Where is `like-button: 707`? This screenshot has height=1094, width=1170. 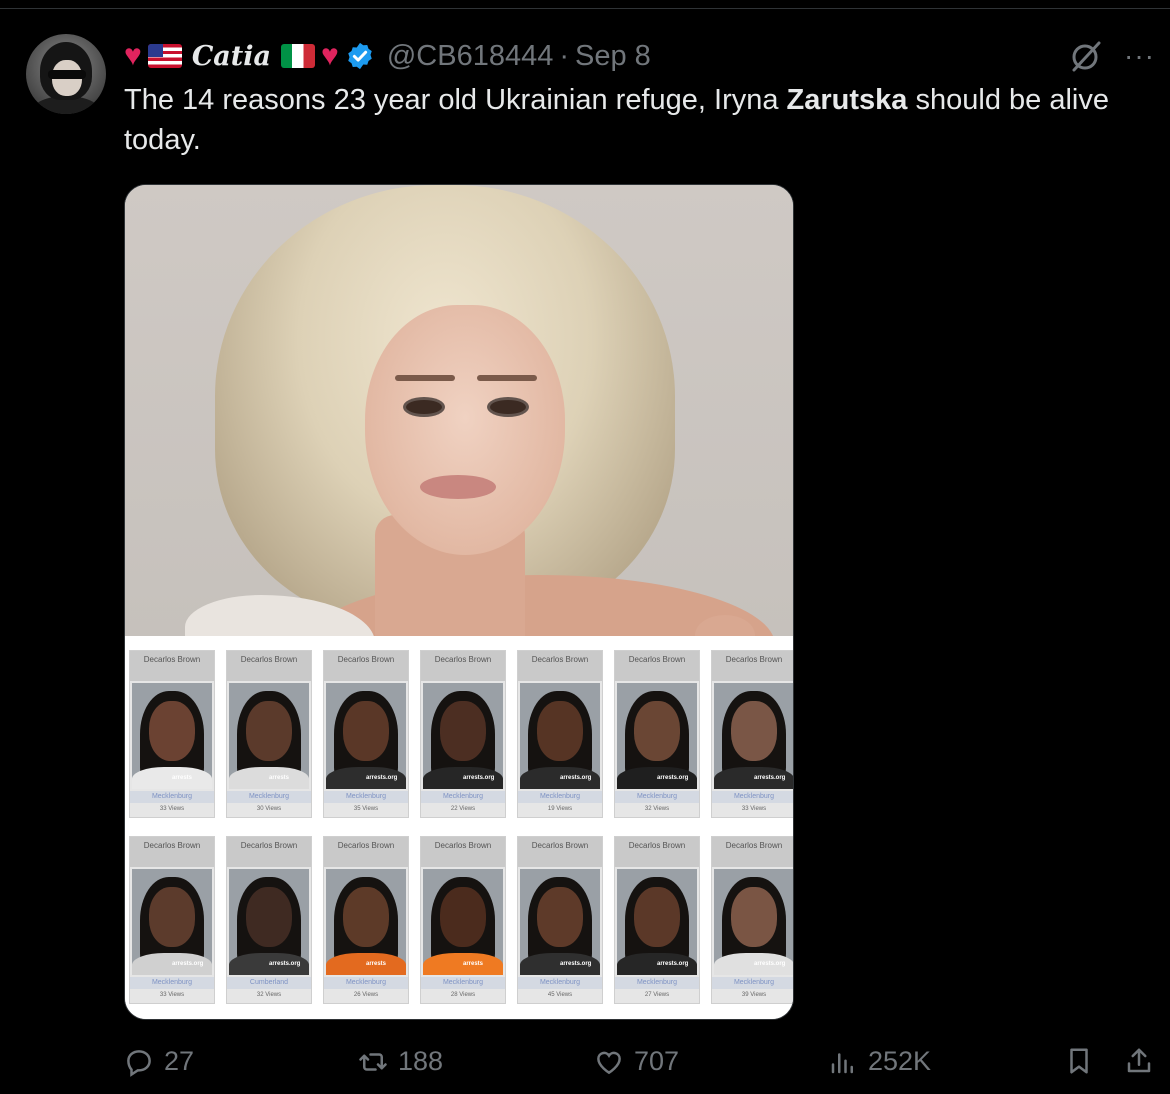
like-button: 707 is located at coordinates (636, 1061).